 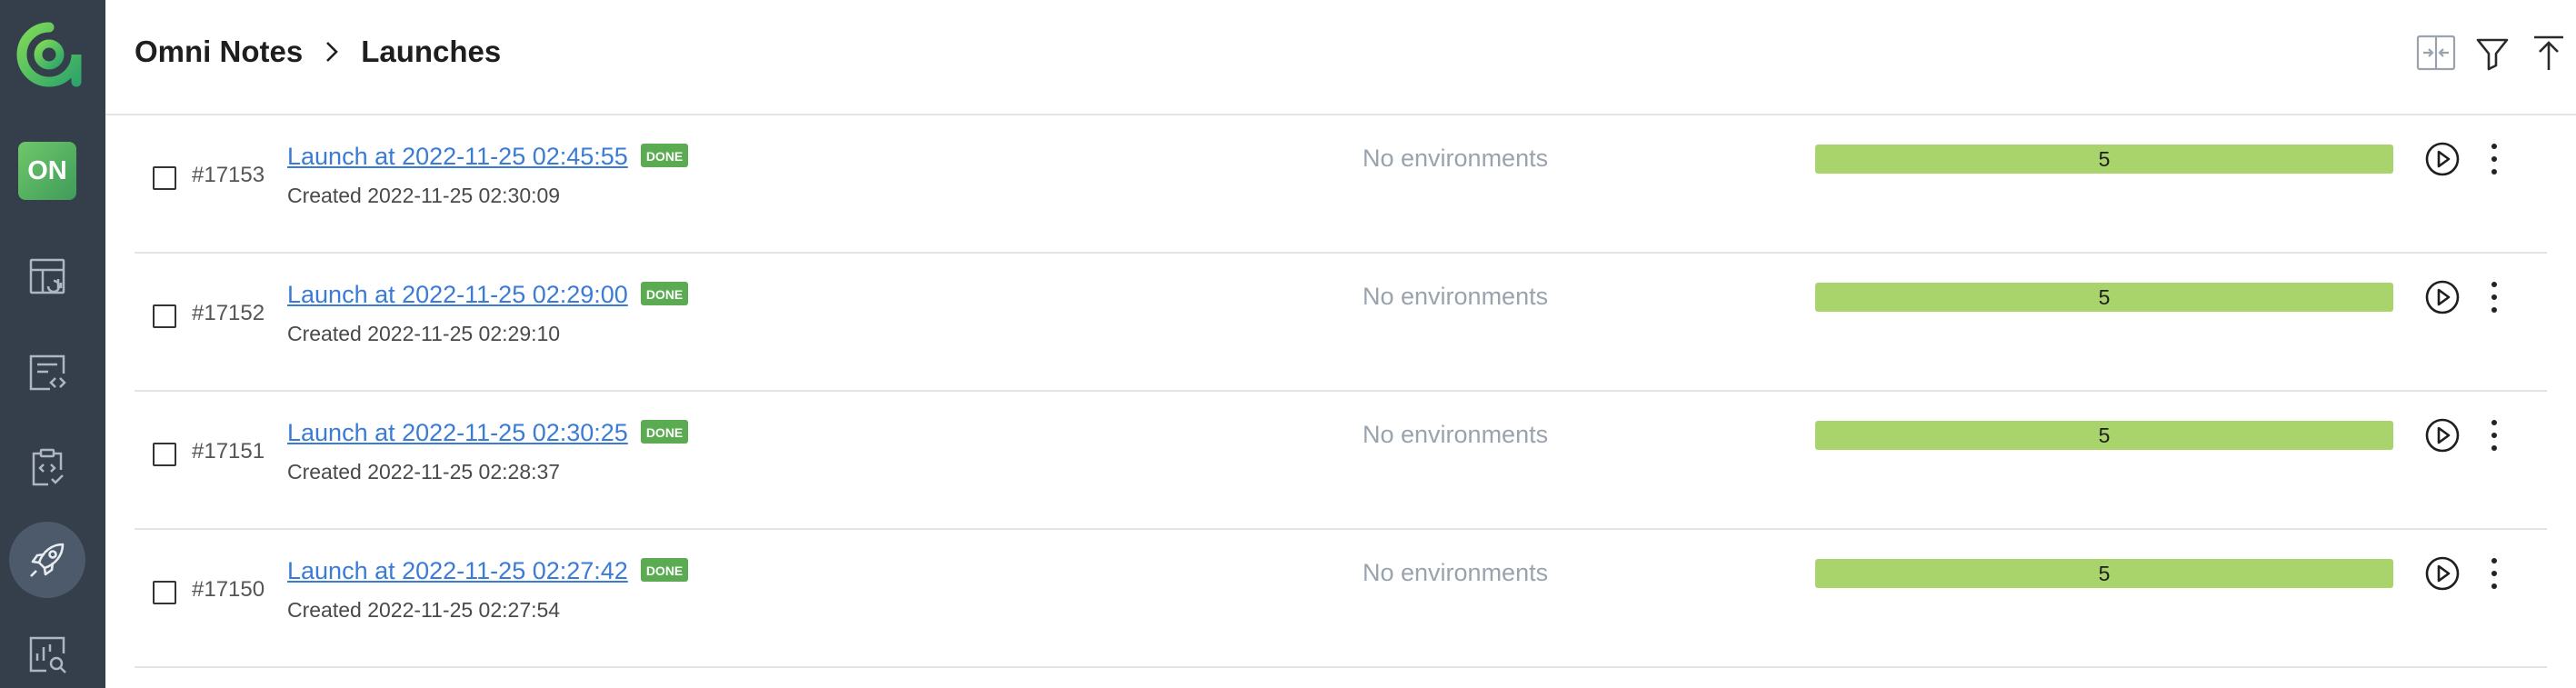 What do you see at coordinates (431, 52) in the screenshot?
I see `breadcrumb-page: Launches` at bounding box center [431, 52].